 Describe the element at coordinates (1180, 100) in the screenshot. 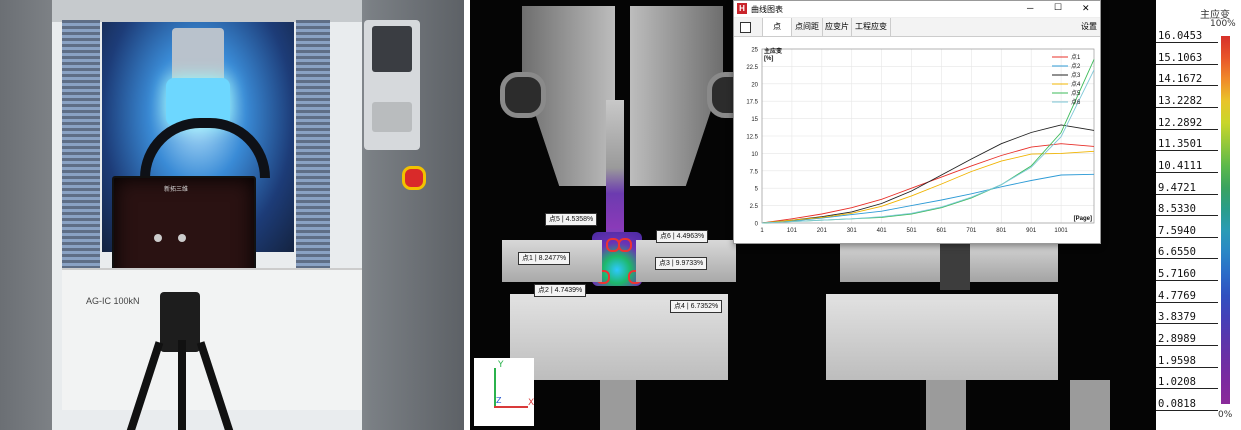

I see `colorbar-value: 13.2282` at that location.